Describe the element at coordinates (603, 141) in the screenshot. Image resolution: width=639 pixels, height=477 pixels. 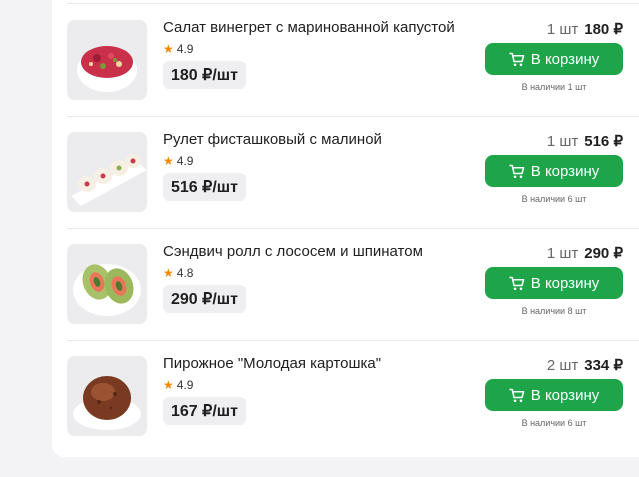
I see `line-total: 516 ₽` at that location.